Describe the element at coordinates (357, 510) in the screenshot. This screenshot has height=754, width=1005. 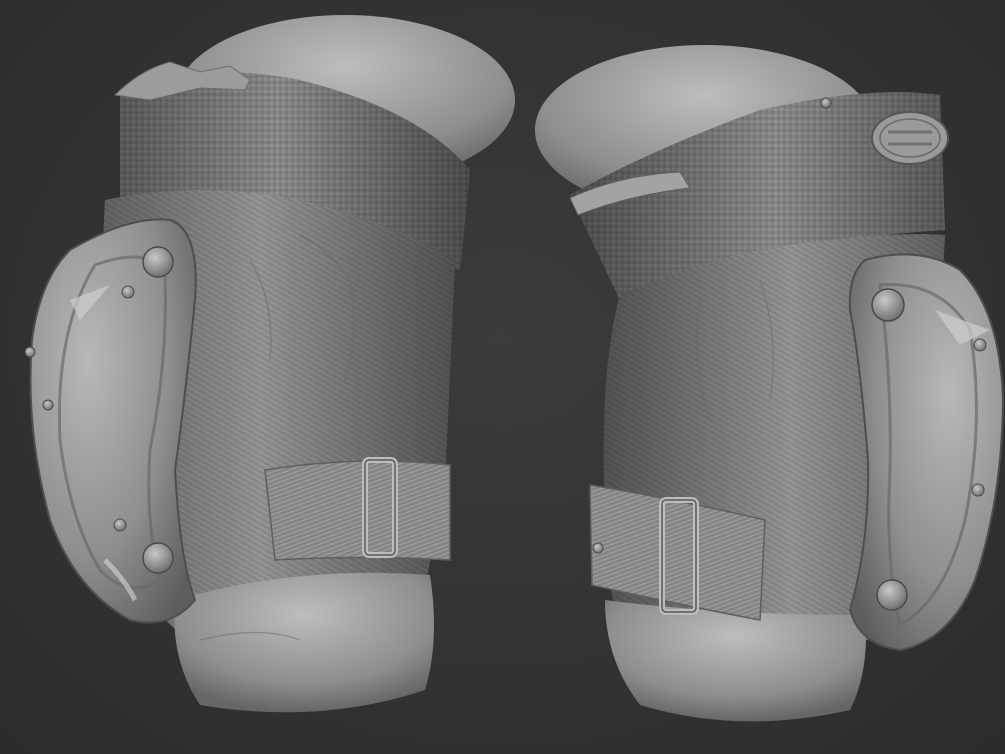
I see `left-strap` at that location.